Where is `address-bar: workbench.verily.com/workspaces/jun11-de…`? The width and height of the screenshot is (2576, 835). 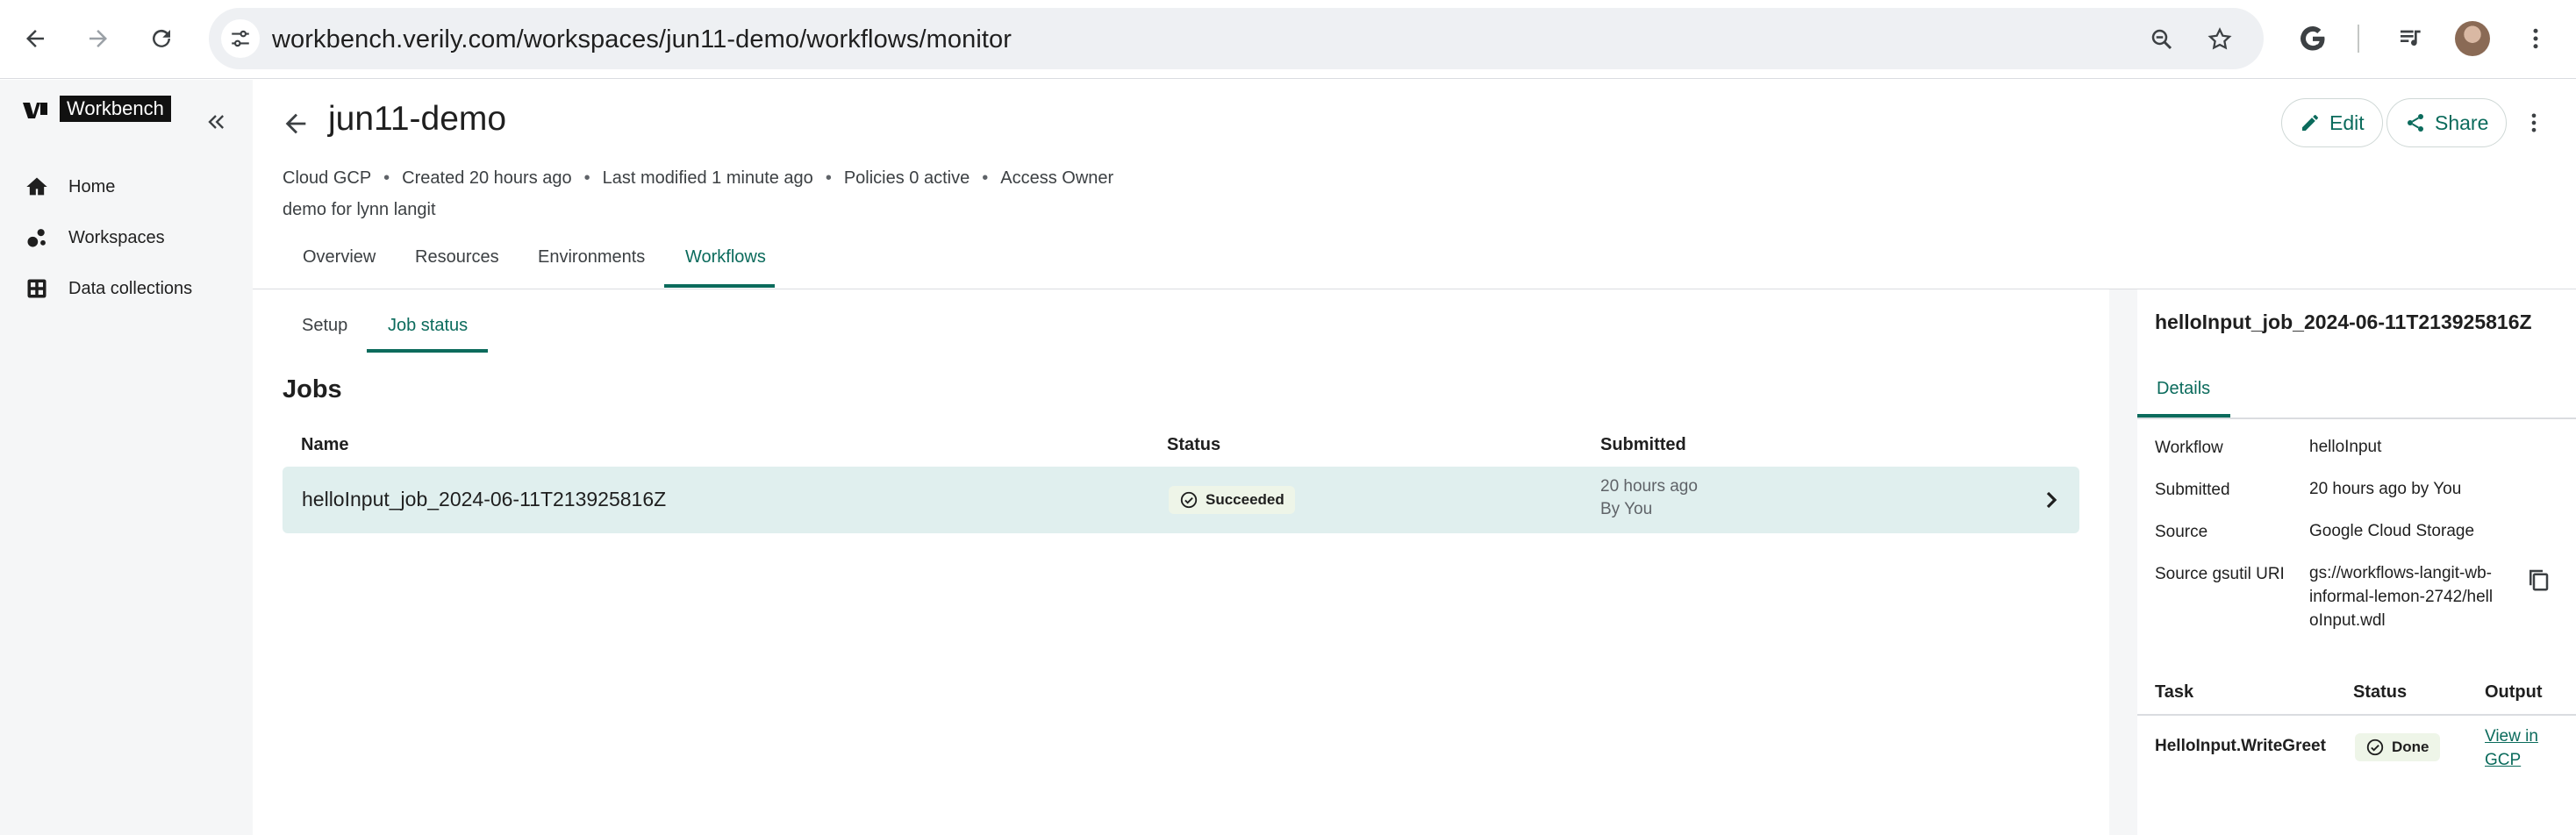 address-bar: workbench.verily.com/workspaces/jun11-de… is located at coordinates (1236, 38).